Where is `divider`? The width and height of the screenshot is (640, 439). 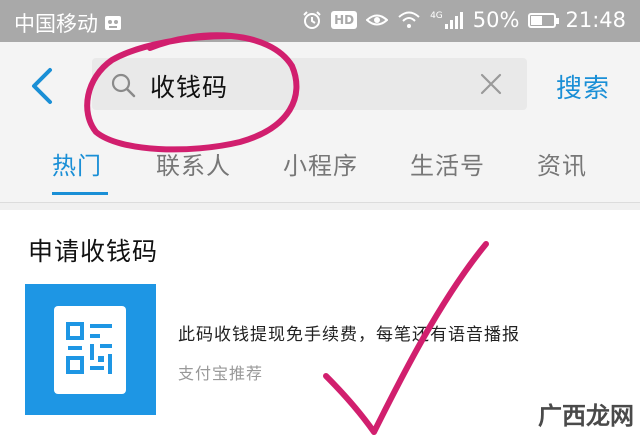 divider is located at coordinates (320, 202).